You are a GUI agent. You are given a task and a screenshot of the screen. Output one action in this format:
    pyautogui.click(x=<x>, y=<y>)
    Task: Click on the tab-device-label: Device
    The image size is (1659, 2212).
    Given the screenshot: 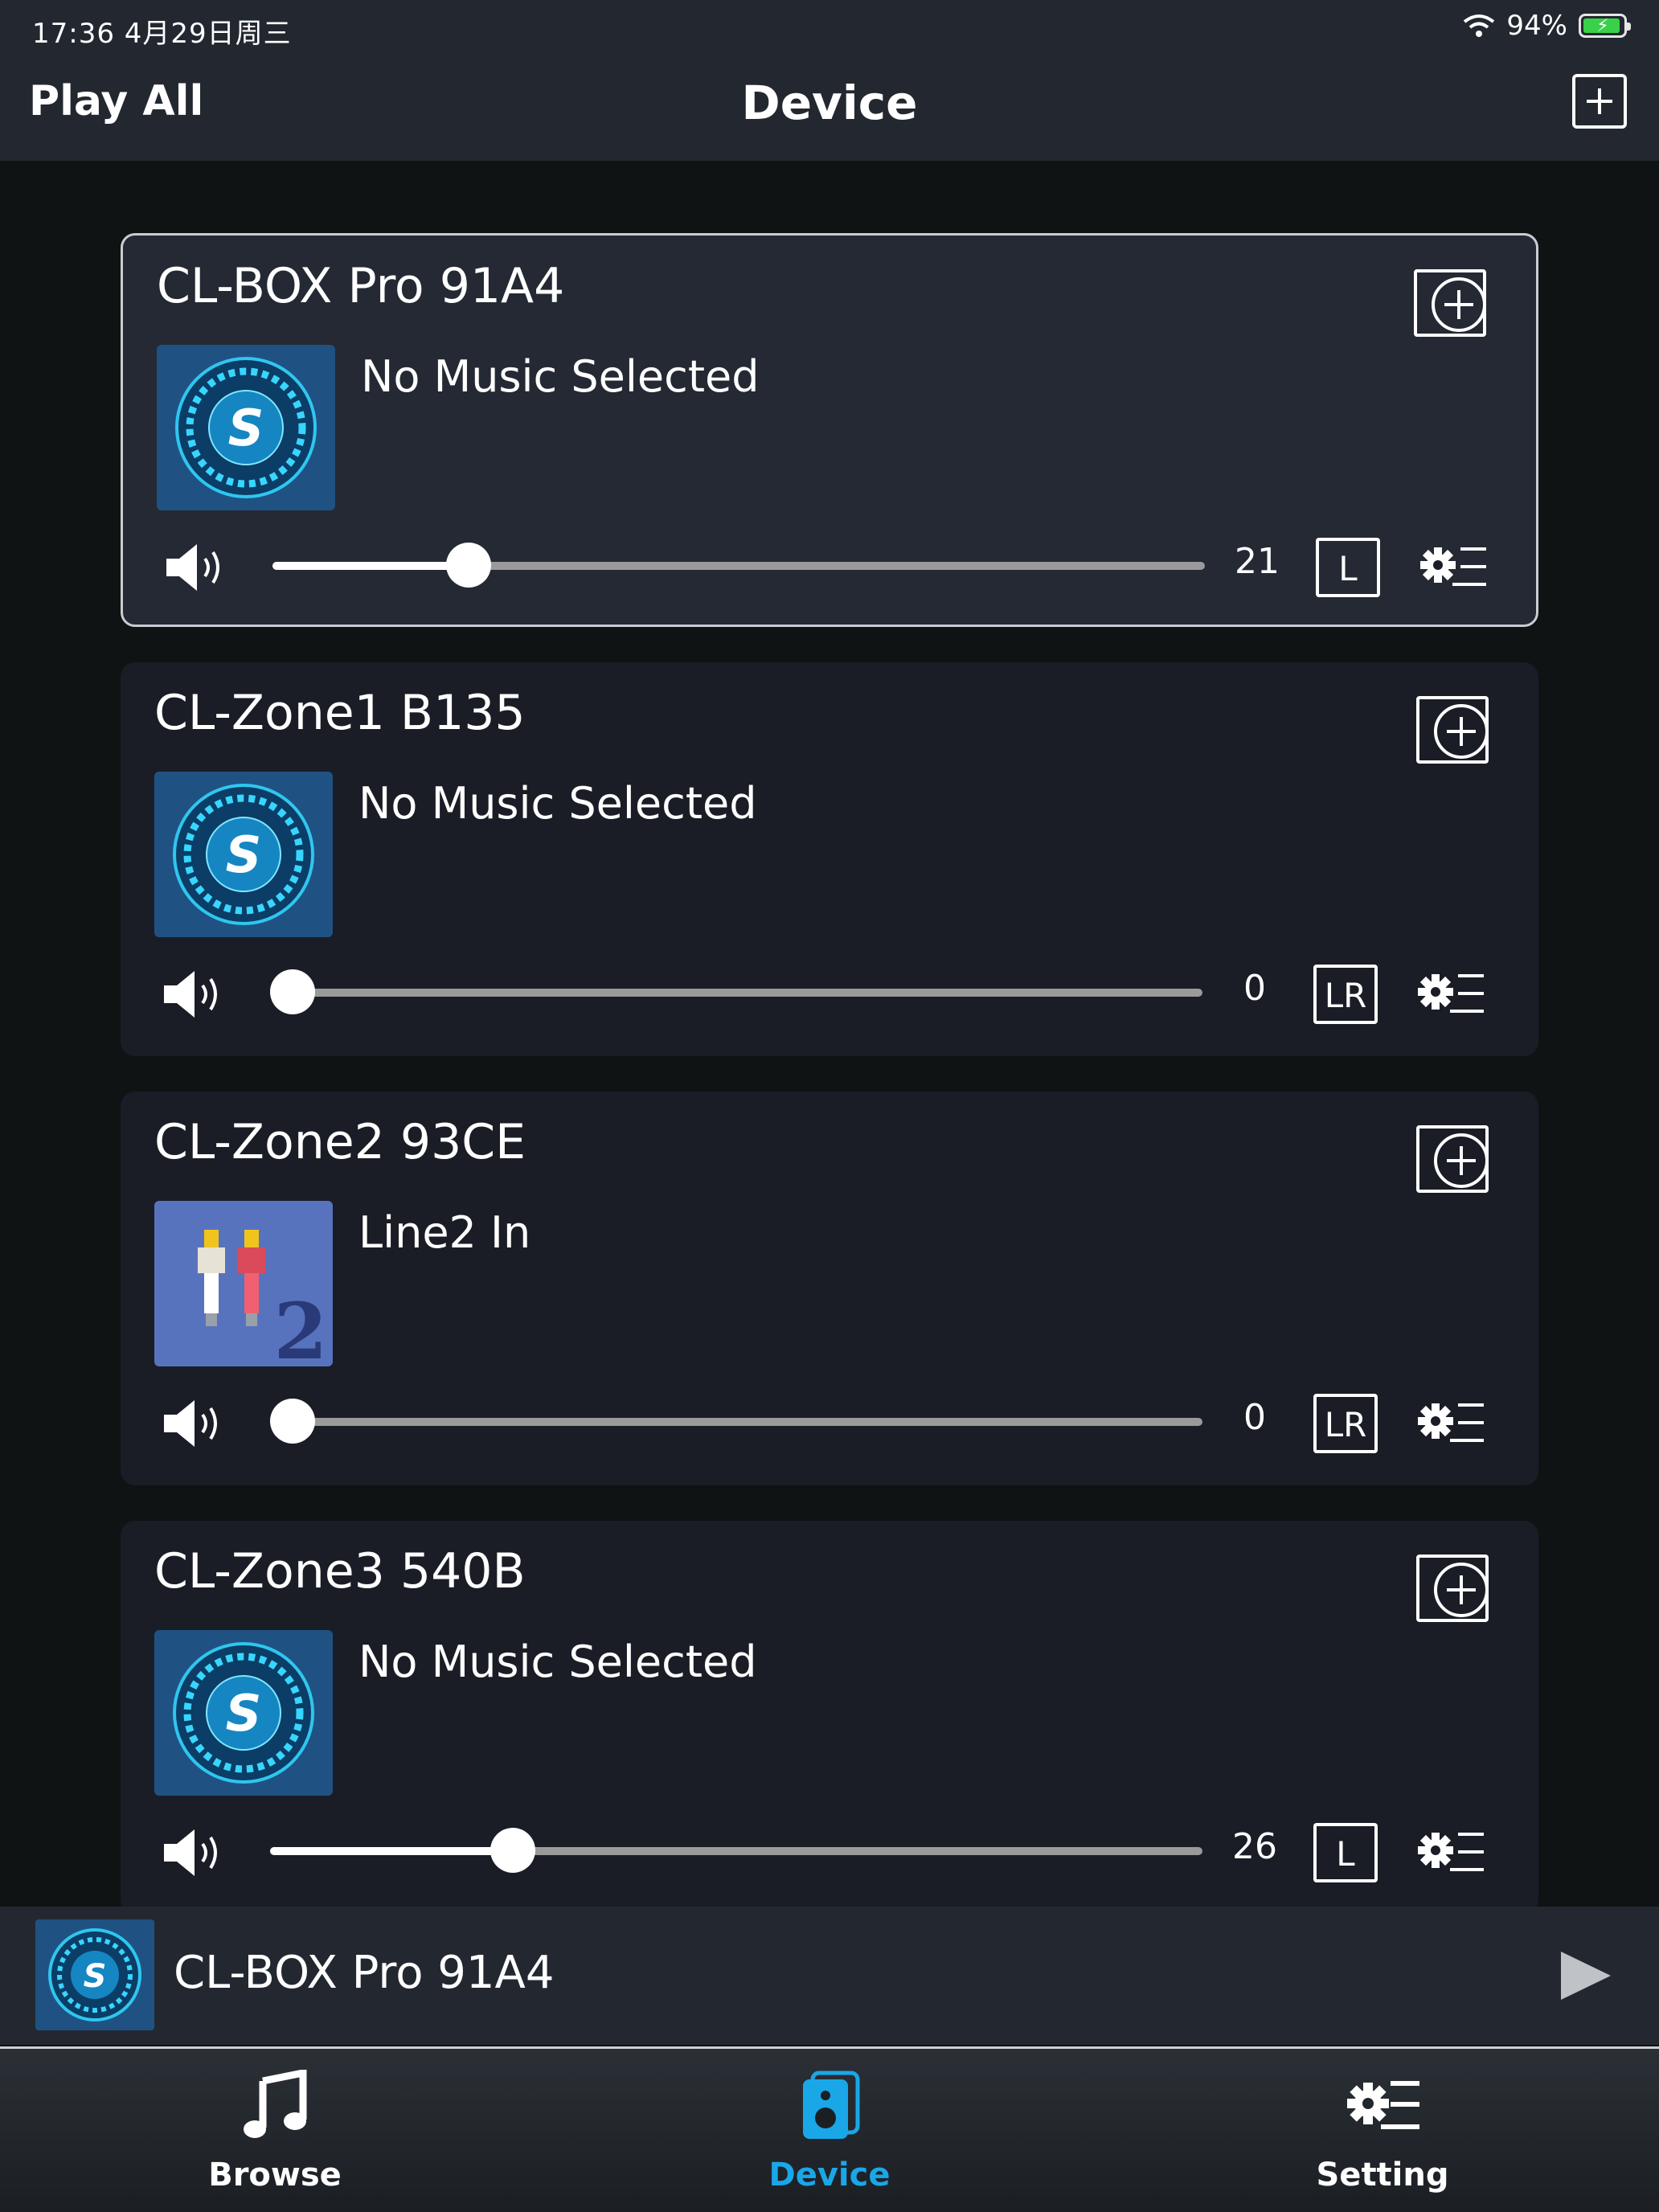 What is the action you would take?
    pyautogui.click(x=829, y=2175)
    